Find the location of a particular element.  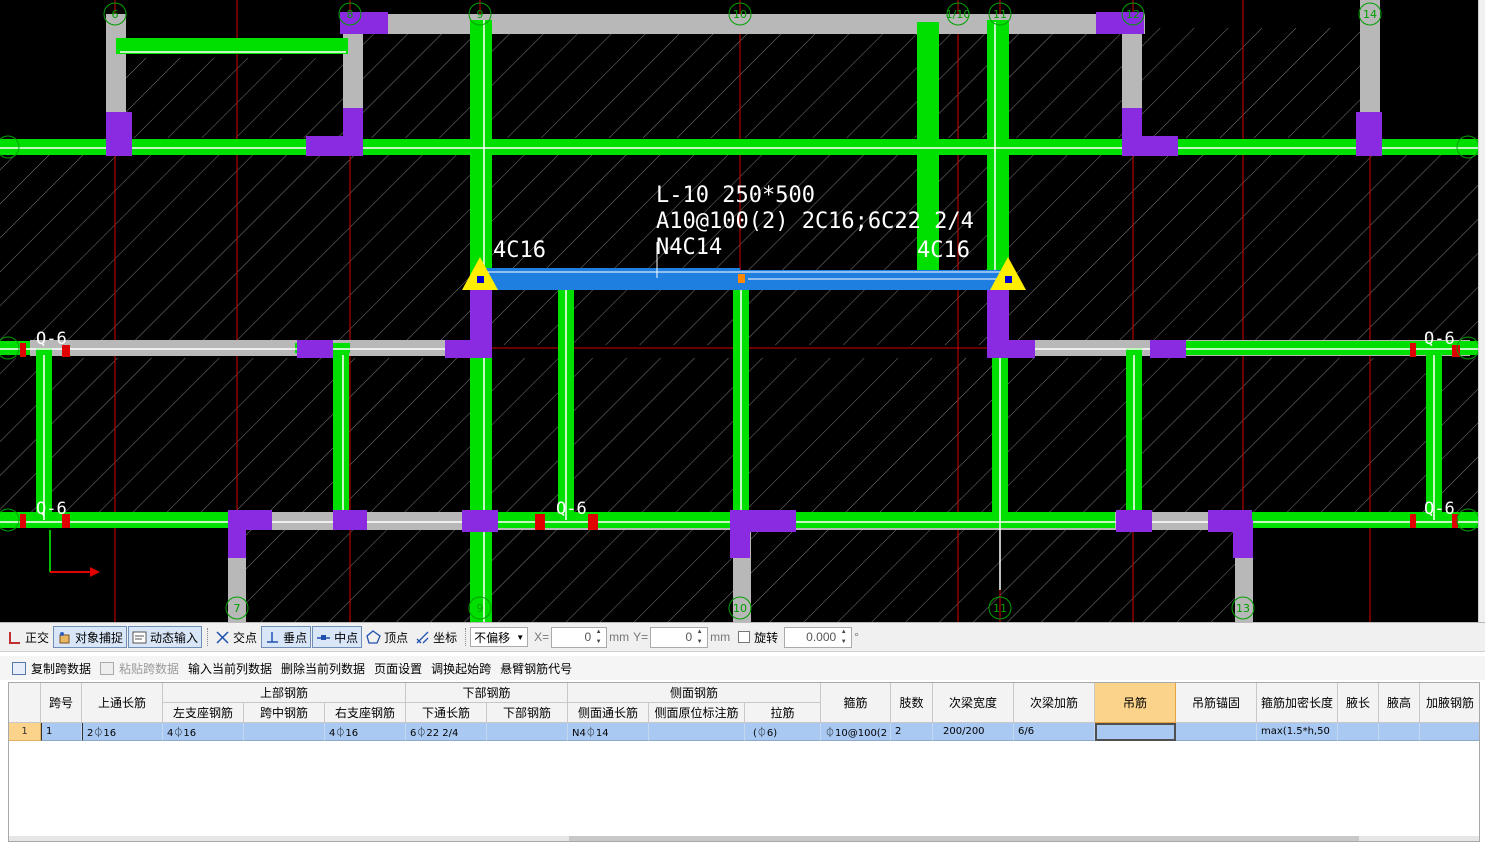

col-hanger: 吊筋 is located at coordinates (1135, 703).